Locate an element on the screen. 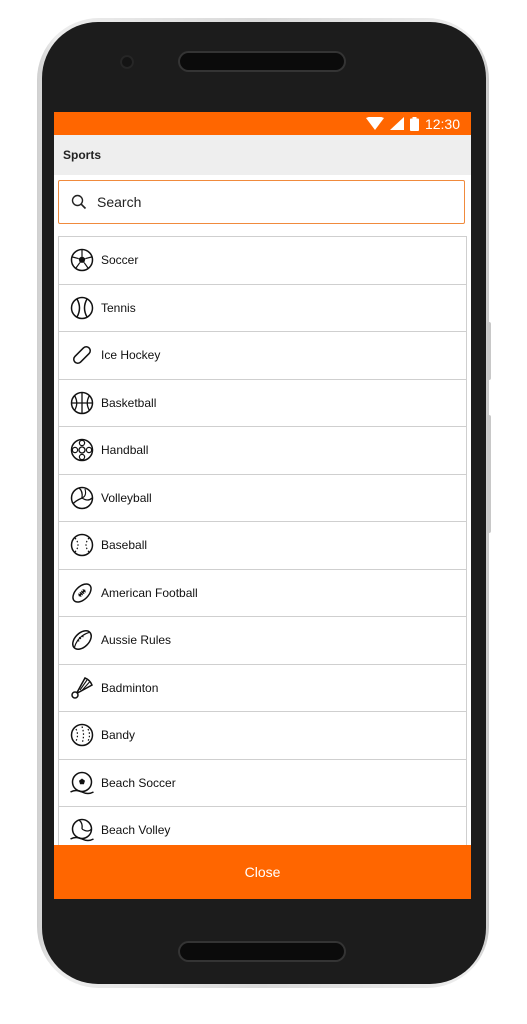 This screenshot has height=1024, width=527. battery-icon is located at coordinates (414, 123).